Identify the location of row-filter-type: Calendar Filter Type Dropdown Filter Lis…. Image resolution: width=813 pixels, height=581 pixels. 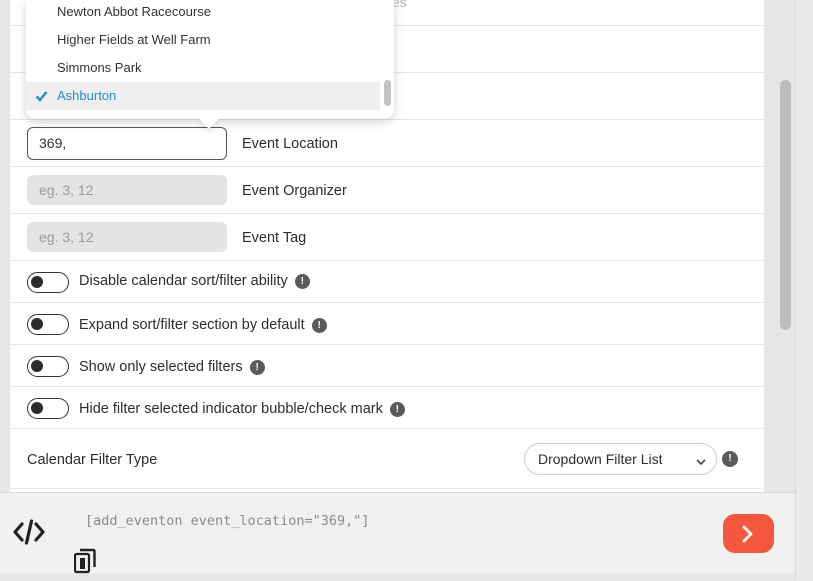
(387, 459).